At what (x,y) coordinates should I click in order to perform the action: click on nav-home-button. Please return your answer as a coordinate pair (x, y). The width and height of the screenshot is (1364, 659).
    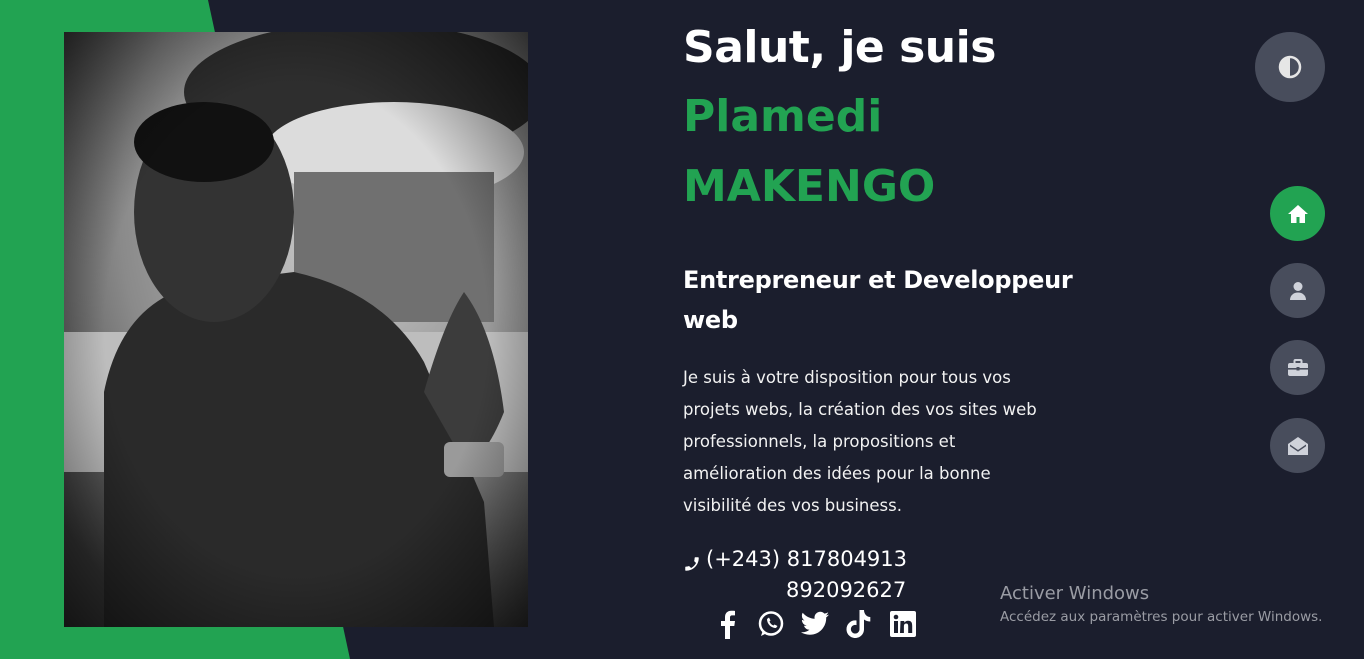
    Looking at the image, I should click on (1297, 213).